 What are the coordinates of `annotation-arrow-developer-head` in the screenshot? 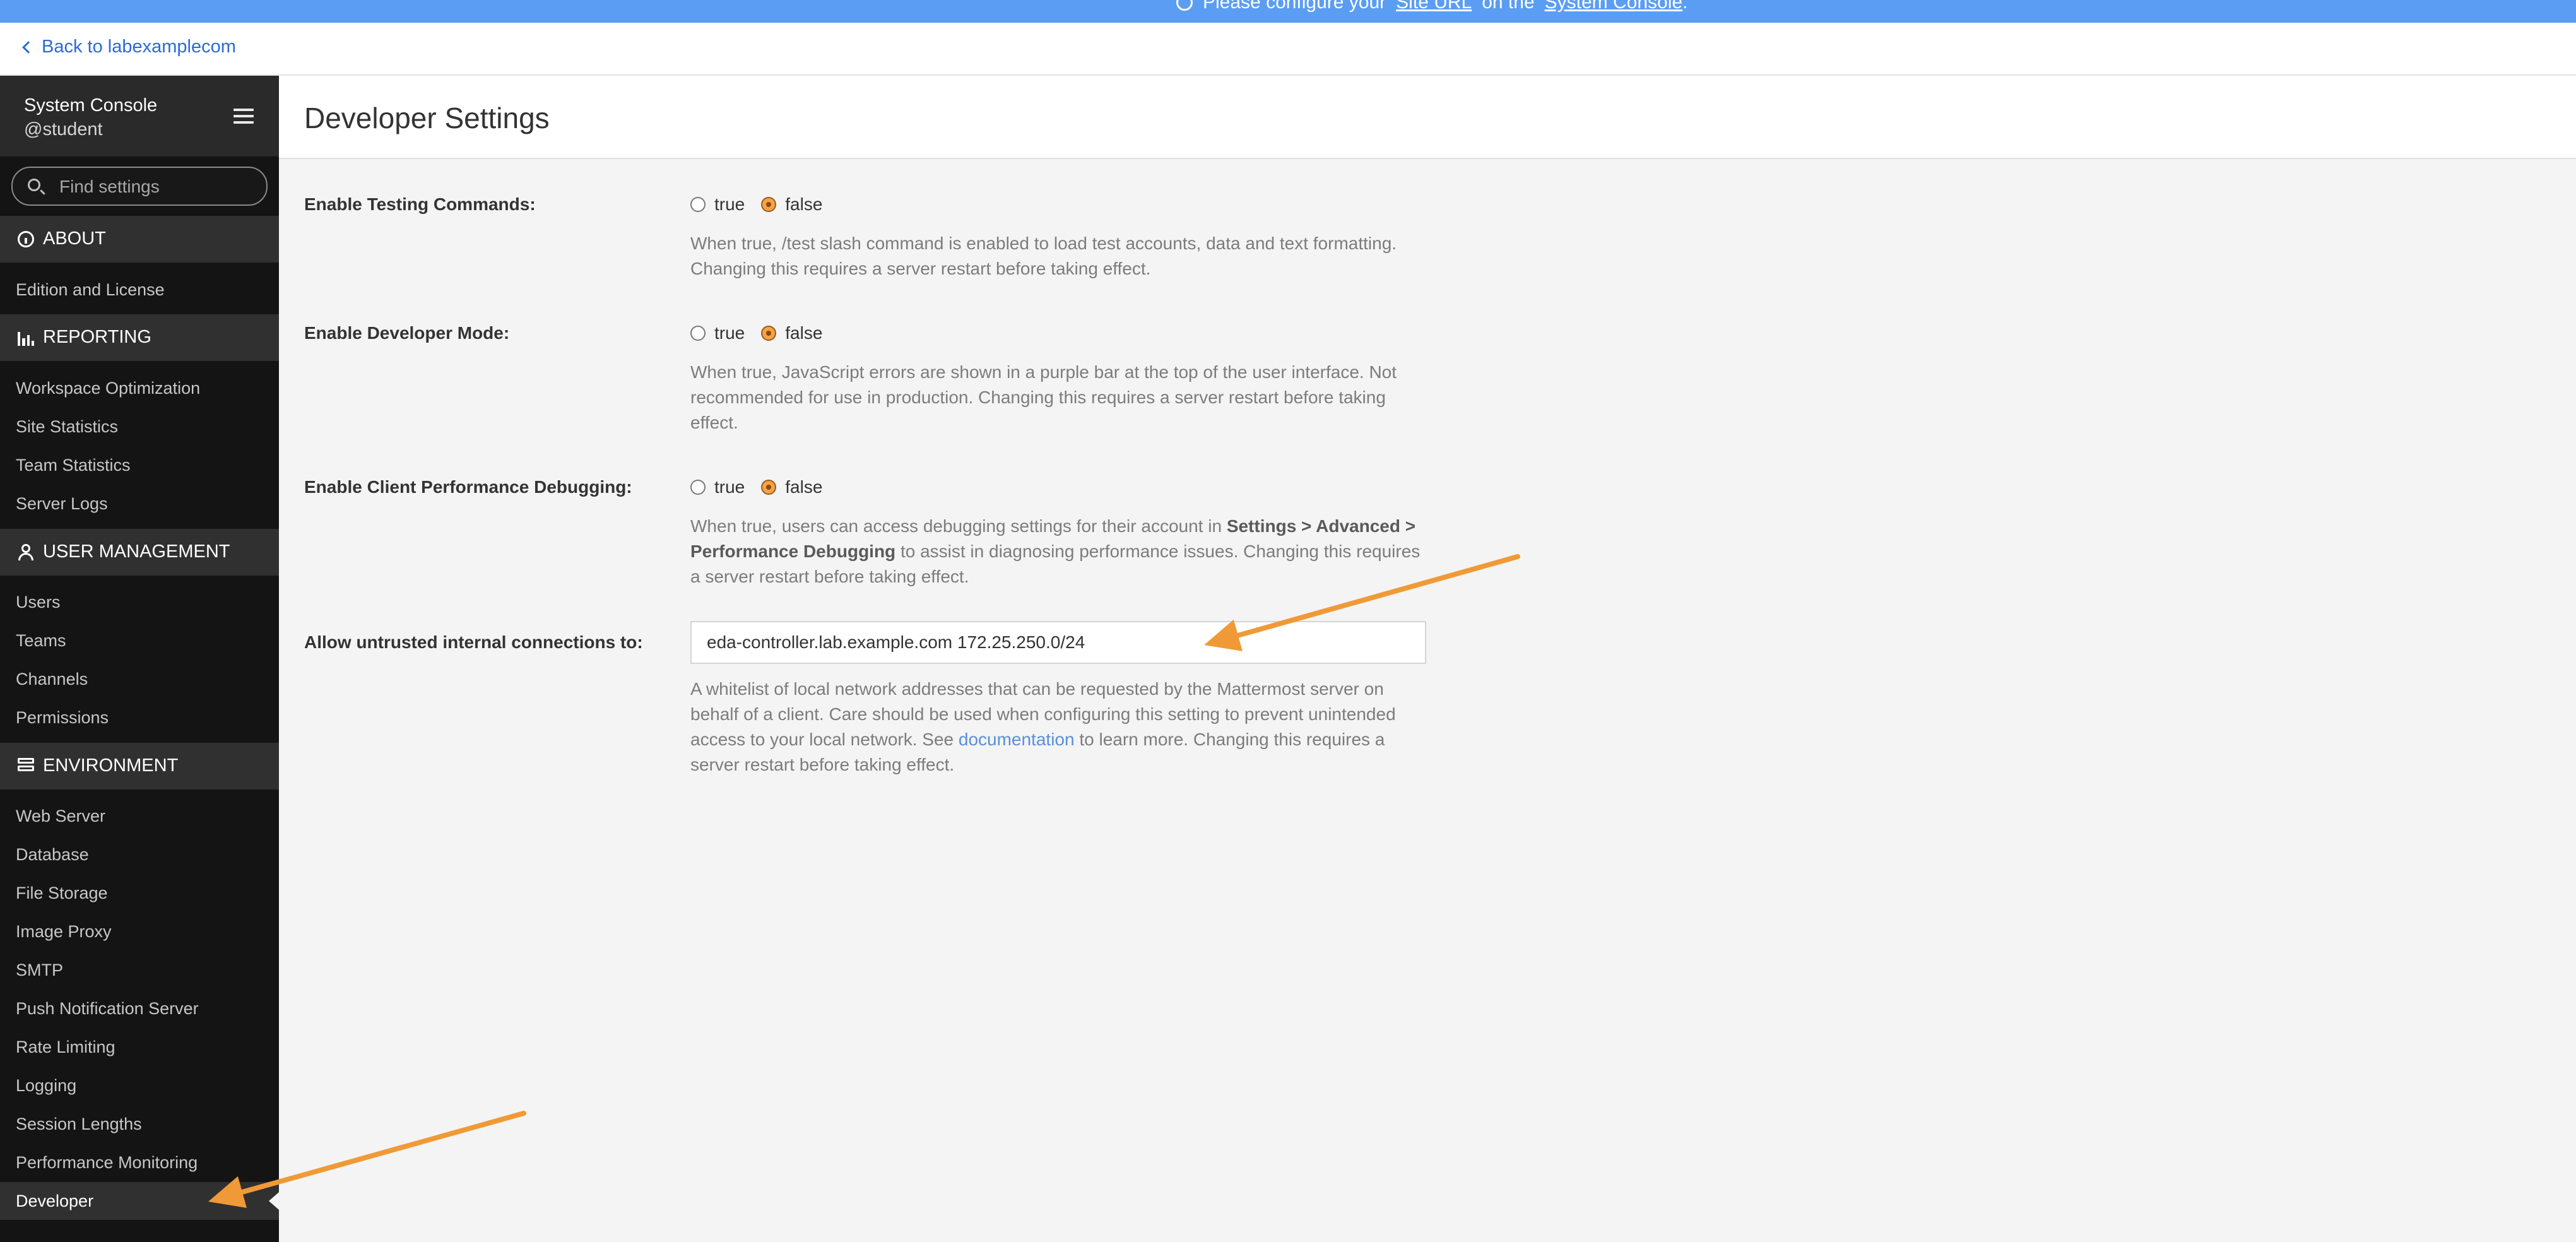 It's located at (227, 1192).